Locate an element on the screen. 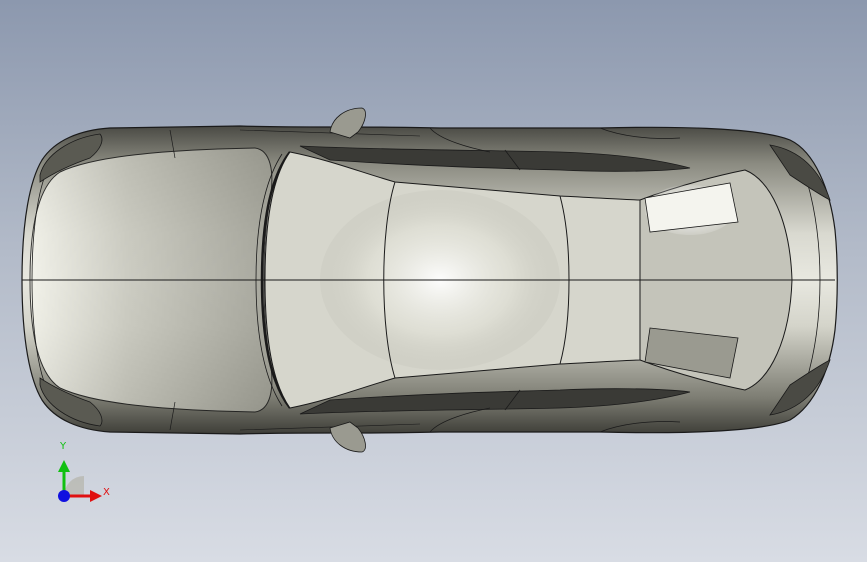 Image resolution: width=867 pixels, height=562 pixels. triad-x-label: X is located at coordinates (106, 492).